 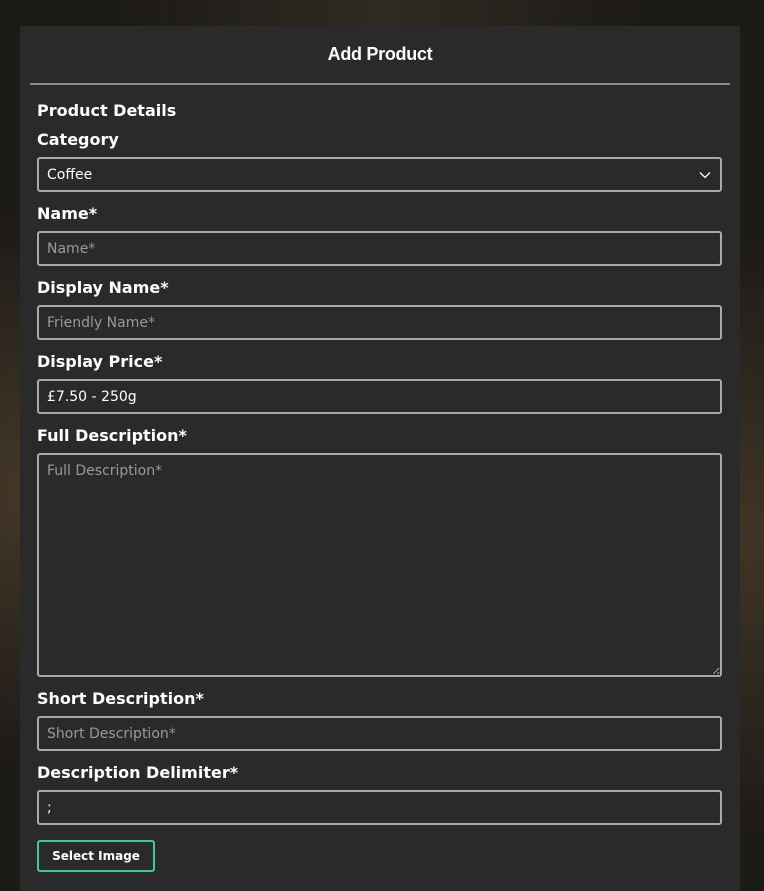 I want to click on name-input, so click(x=379, y=248).